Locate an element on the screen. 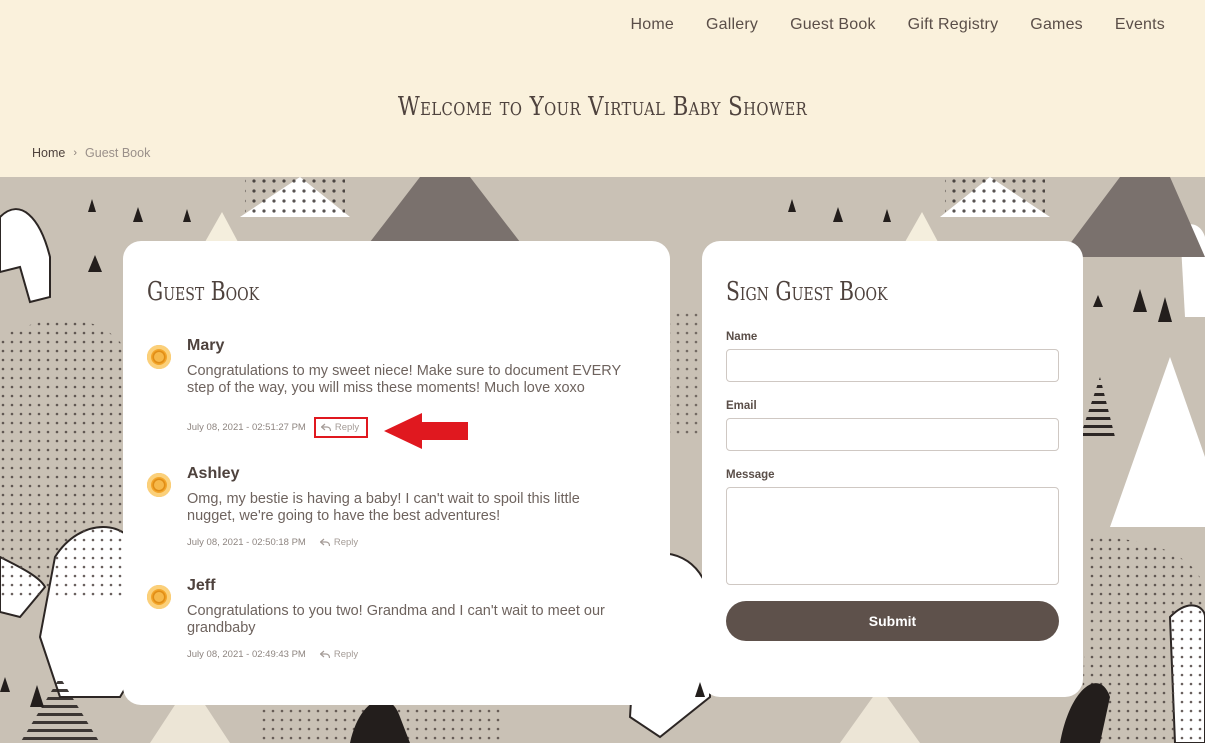 This screenshot has height=743, width=1205. email-label: Email is located at coordinates (741, 406).